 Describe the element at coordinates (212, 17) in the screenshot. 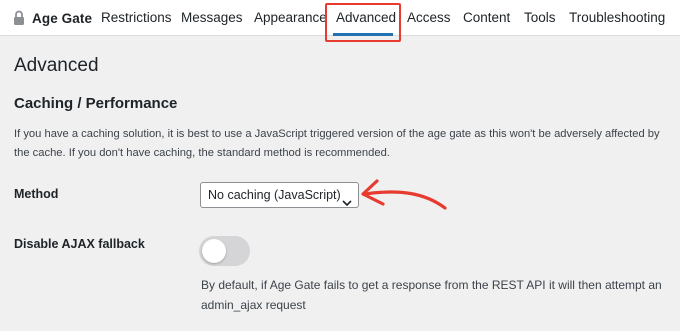

I see `tab-messages: Messages` at that location.